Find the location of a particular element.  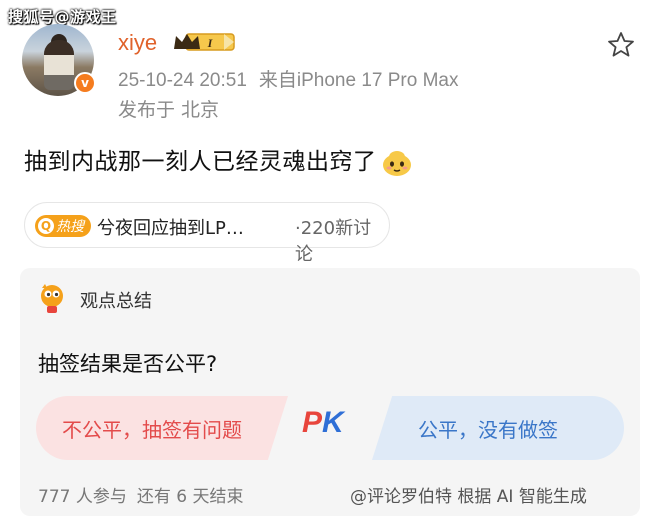

poll-remaining: 还有 6 天结束 is located at coordinates (190, 497).